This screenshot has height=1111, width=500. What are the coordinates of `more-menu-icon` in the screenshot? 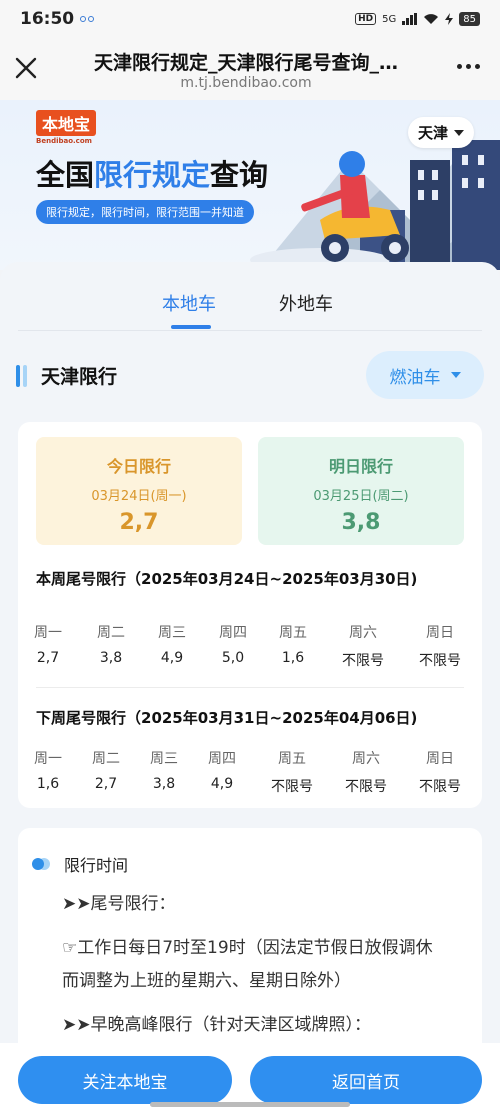 It's located at (468, 66).